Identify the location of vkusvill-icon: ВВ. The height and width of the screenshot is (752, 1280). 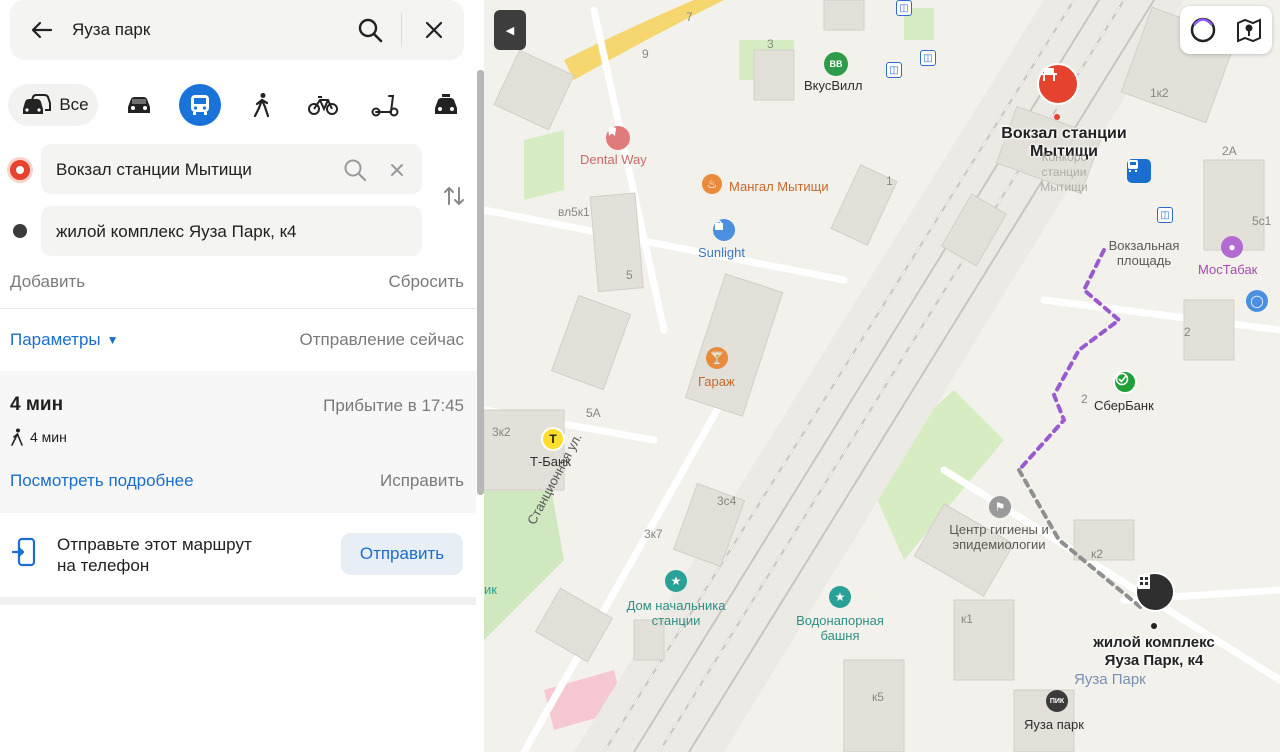
(836, 64).